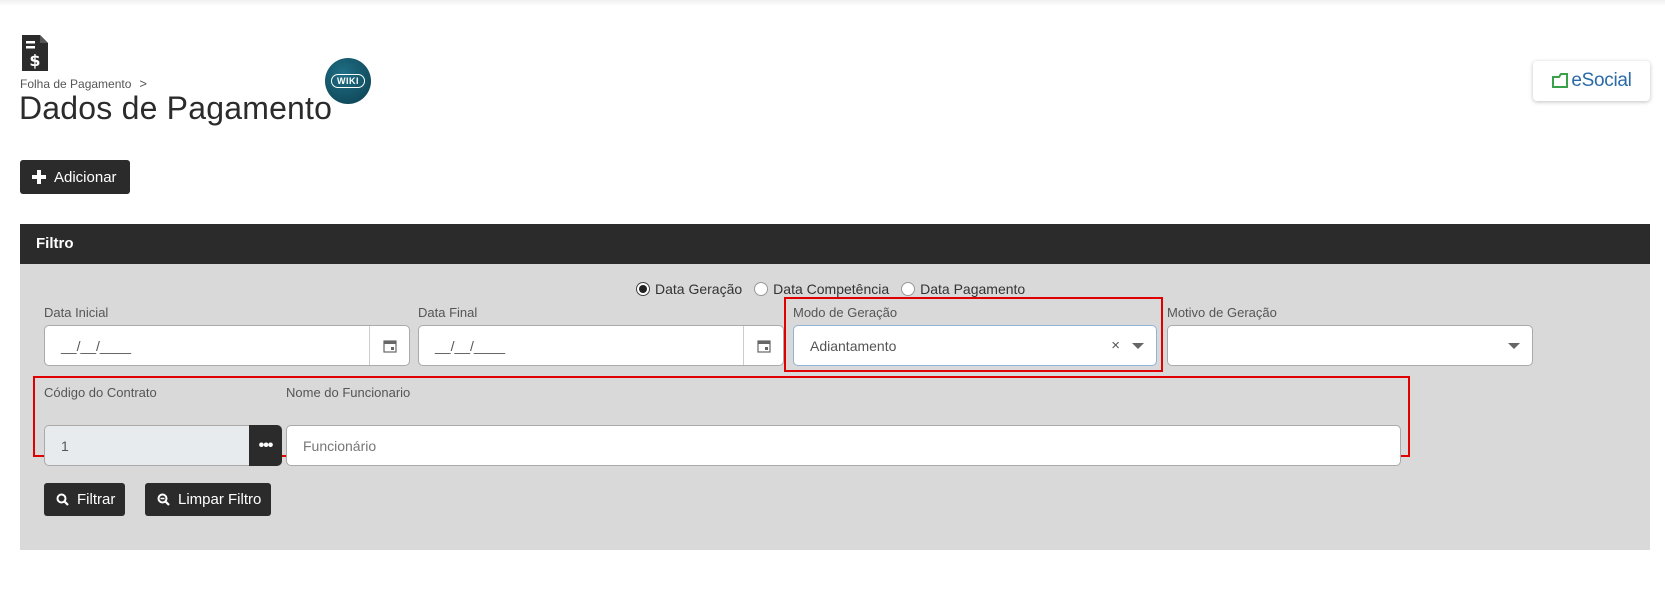  I want to click on esocial-logo-icon, so click(1560, 80).